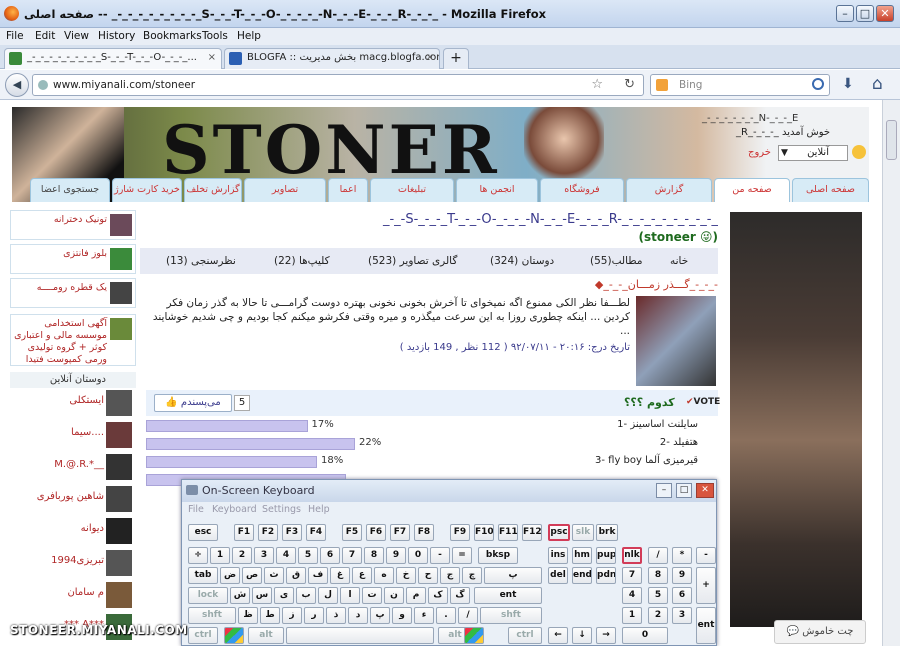  I want to click on ad-tunic: تونیک دخترانه, so click(73, 225).